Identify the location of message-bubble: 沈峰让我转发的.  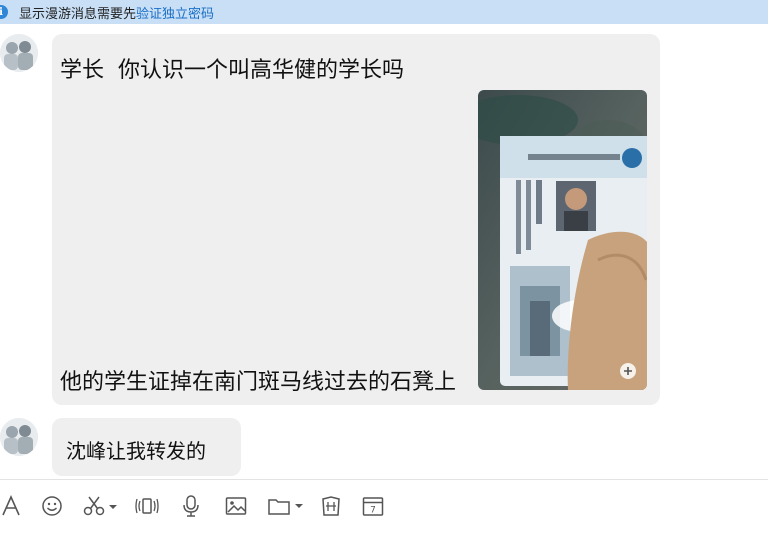
(146, 447).